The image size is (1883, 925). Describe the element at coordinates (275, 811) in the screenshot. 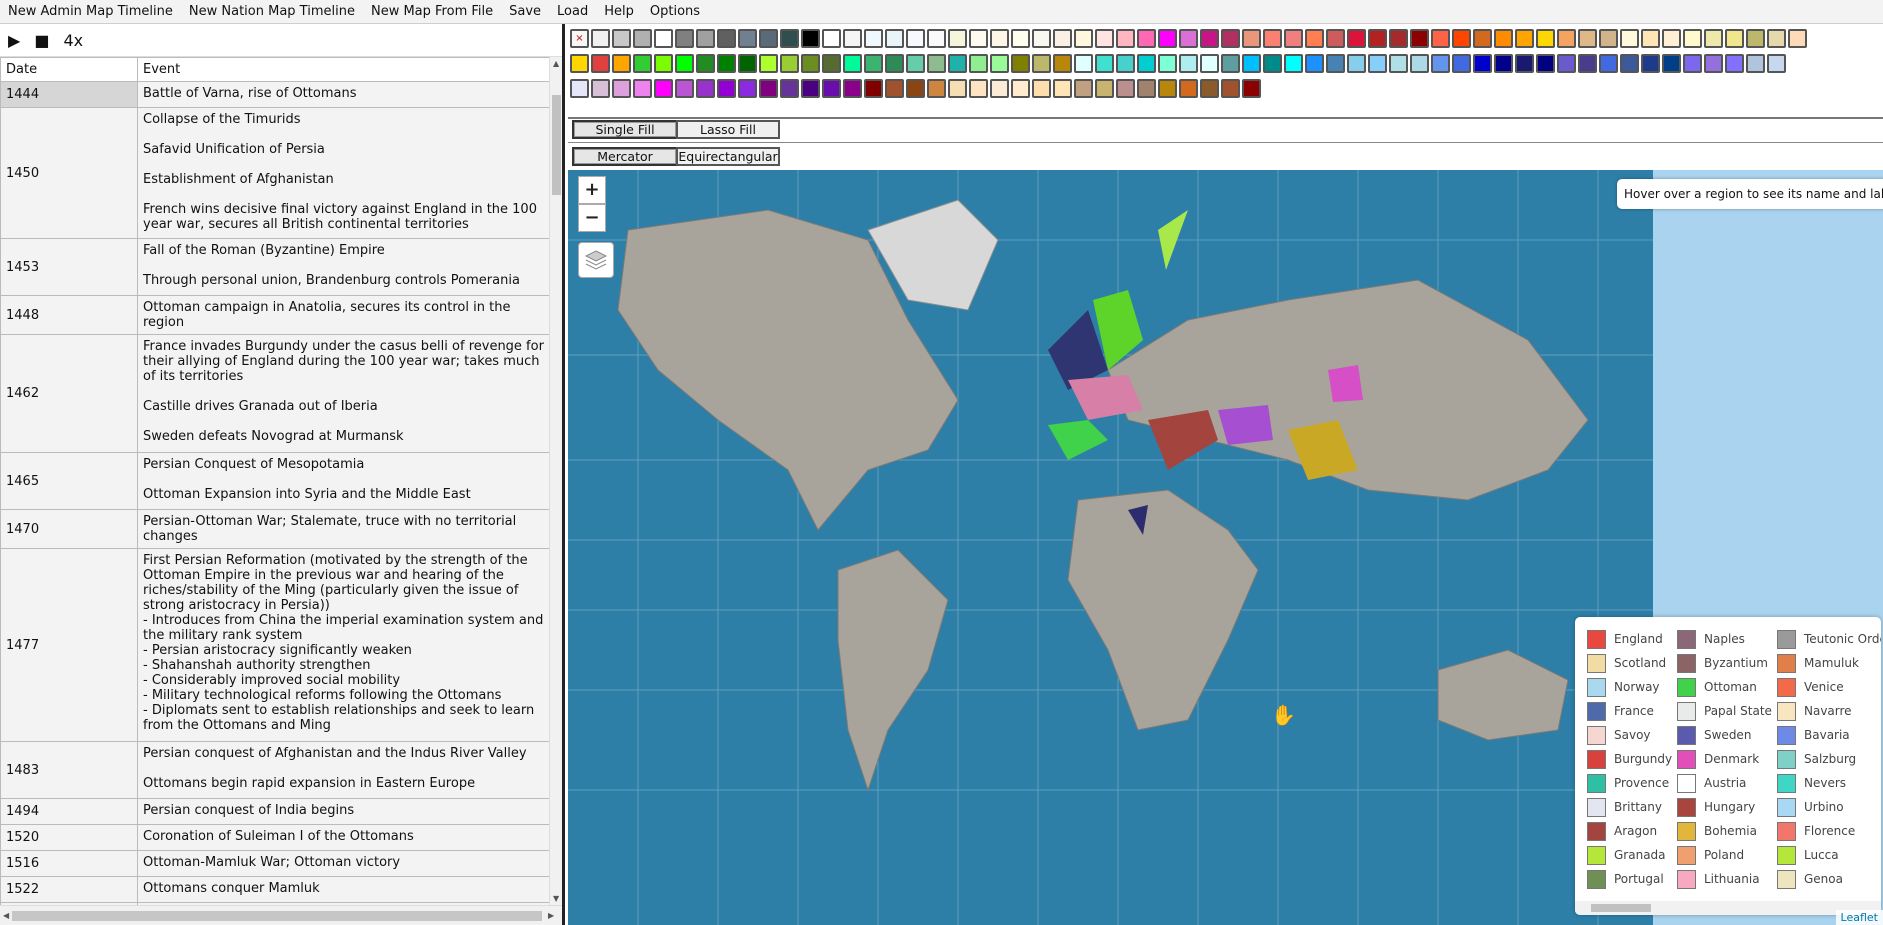

I see `table-row: 1494 Persian conquest of India begins` at that location.